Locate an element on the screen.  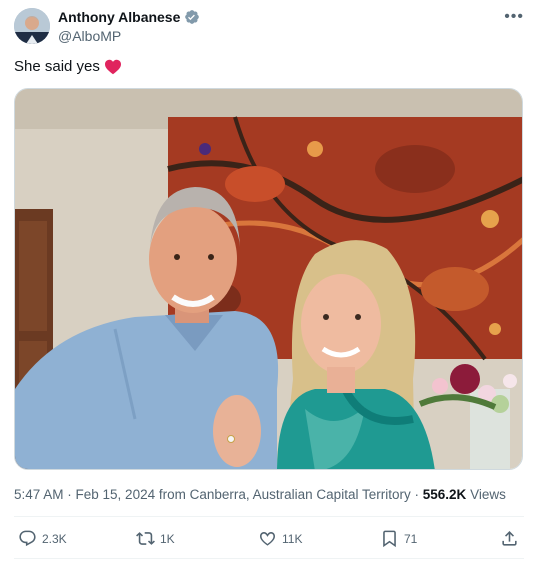
repost-button: 1K is located at coordinates (155, 538).